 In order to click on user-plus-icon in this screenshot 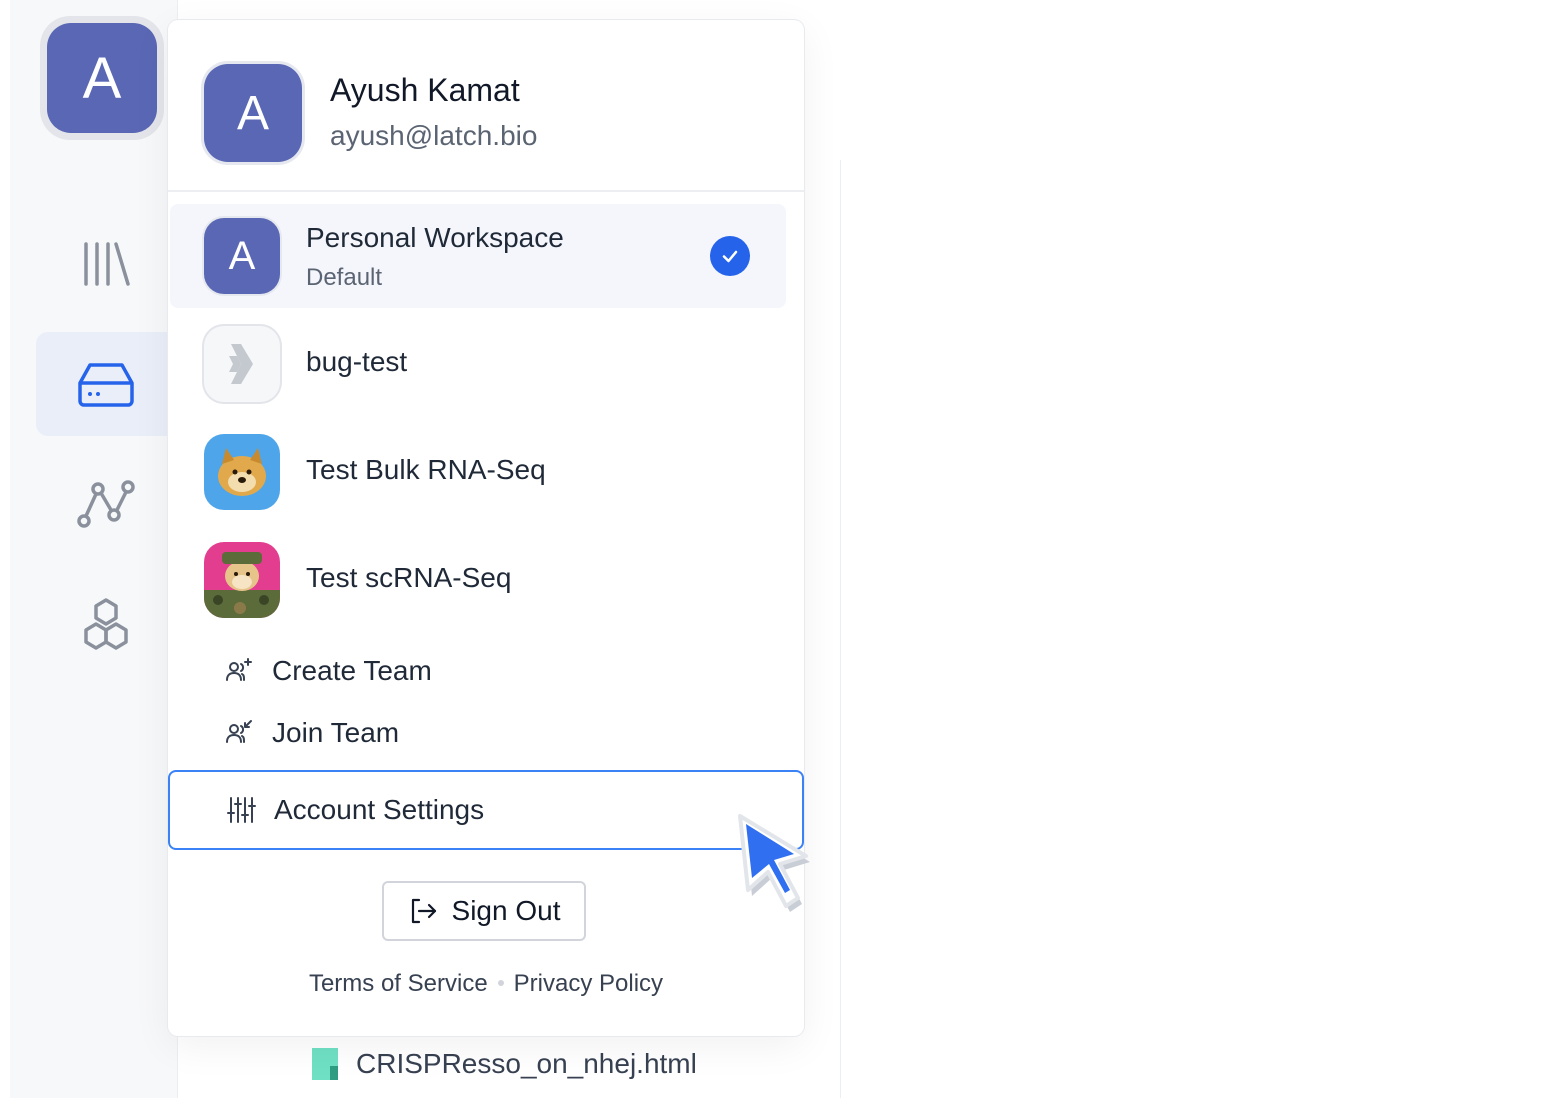, I will do `click(239, 669)`.